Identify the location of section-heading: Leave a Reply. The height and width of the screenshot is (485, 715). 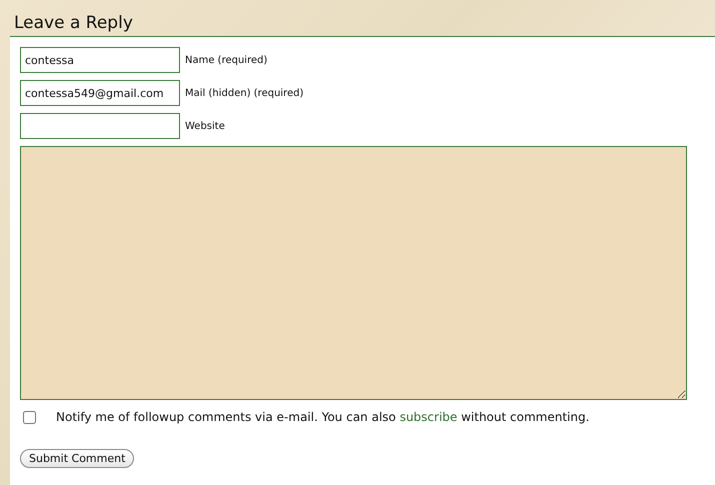
(73, 23).